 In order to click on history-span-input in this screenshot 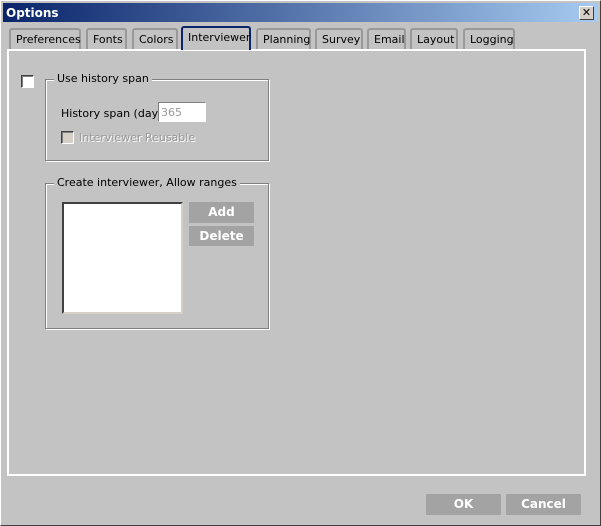, I will do `click(182, 112)`.